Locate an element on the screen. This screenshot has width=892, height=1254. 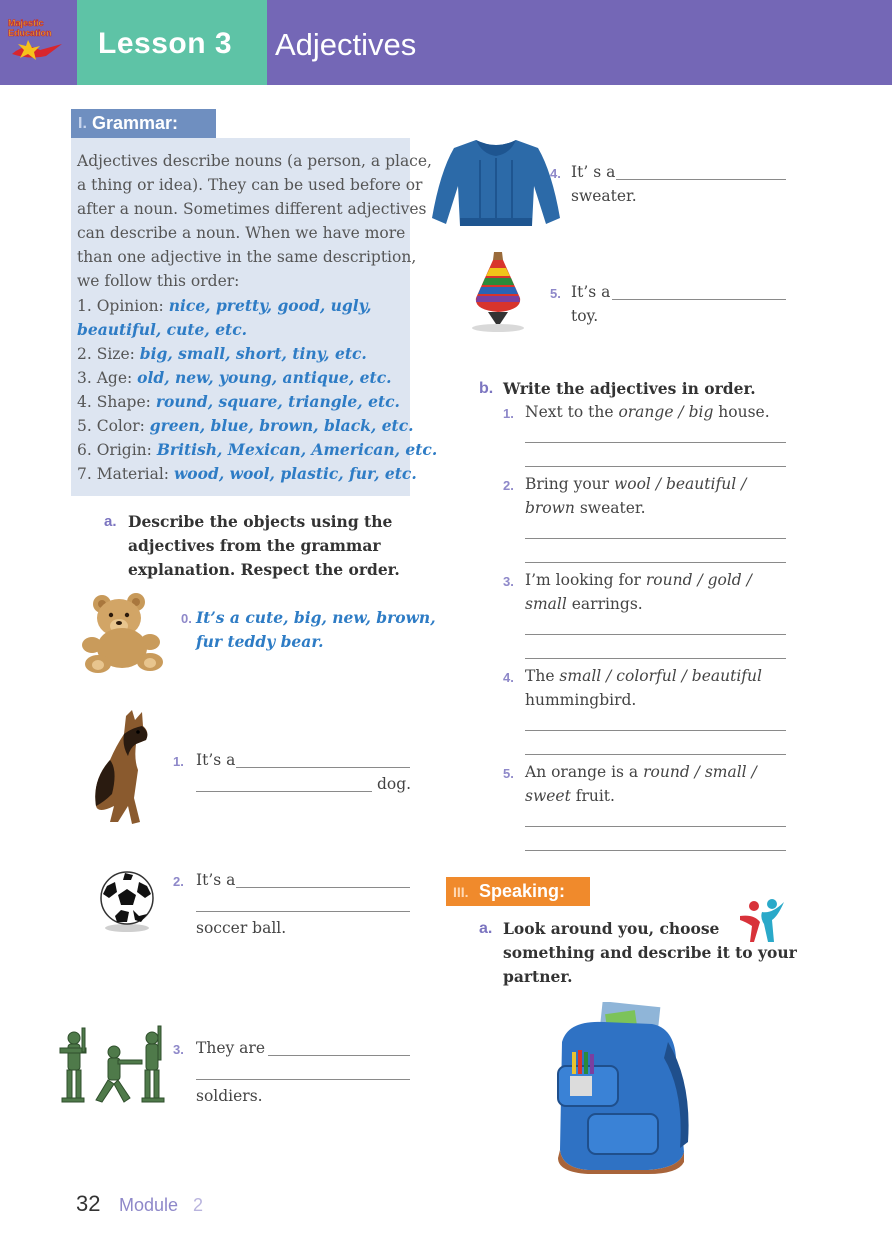
sweater-image is located at coordinates (496, 183).